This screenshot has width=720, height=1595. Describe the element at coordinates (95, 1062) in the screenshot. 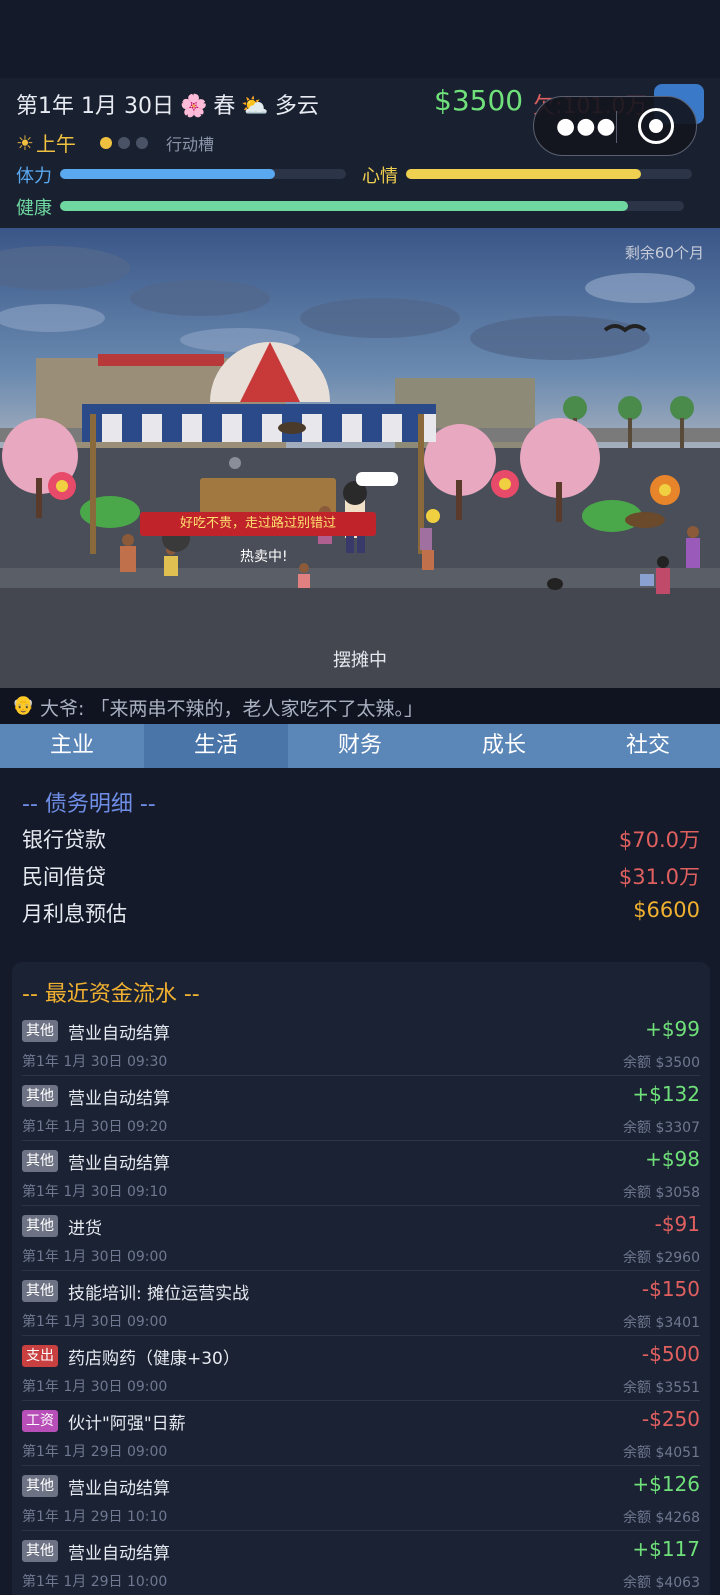

I see `transaction-time: 第1年 1月 30日 09:30` at that location.